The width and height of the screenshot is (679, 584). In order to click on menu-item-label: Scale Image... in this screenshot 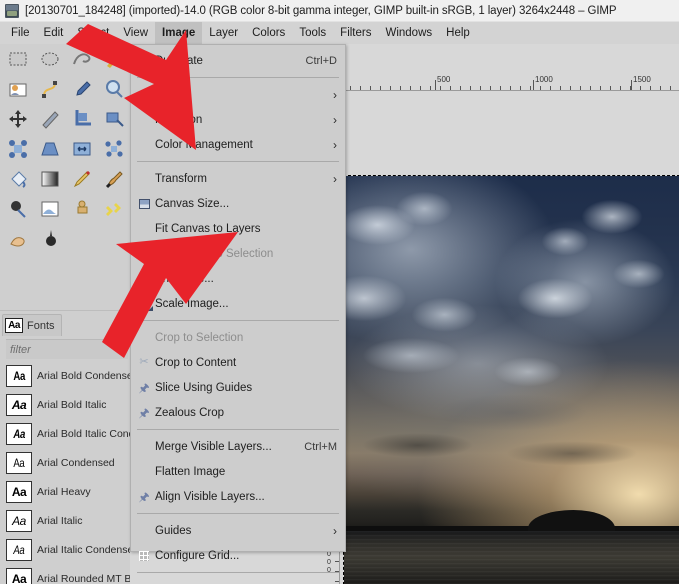, I will do `click(192, 303)`.